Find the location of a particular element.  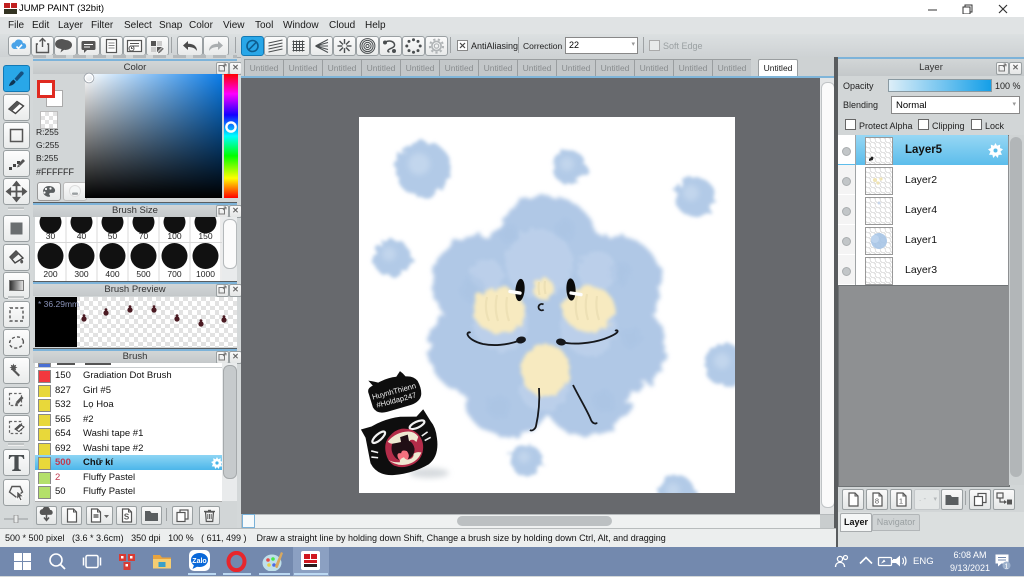

svg-text: 200 is located at coordinates (50, 274).